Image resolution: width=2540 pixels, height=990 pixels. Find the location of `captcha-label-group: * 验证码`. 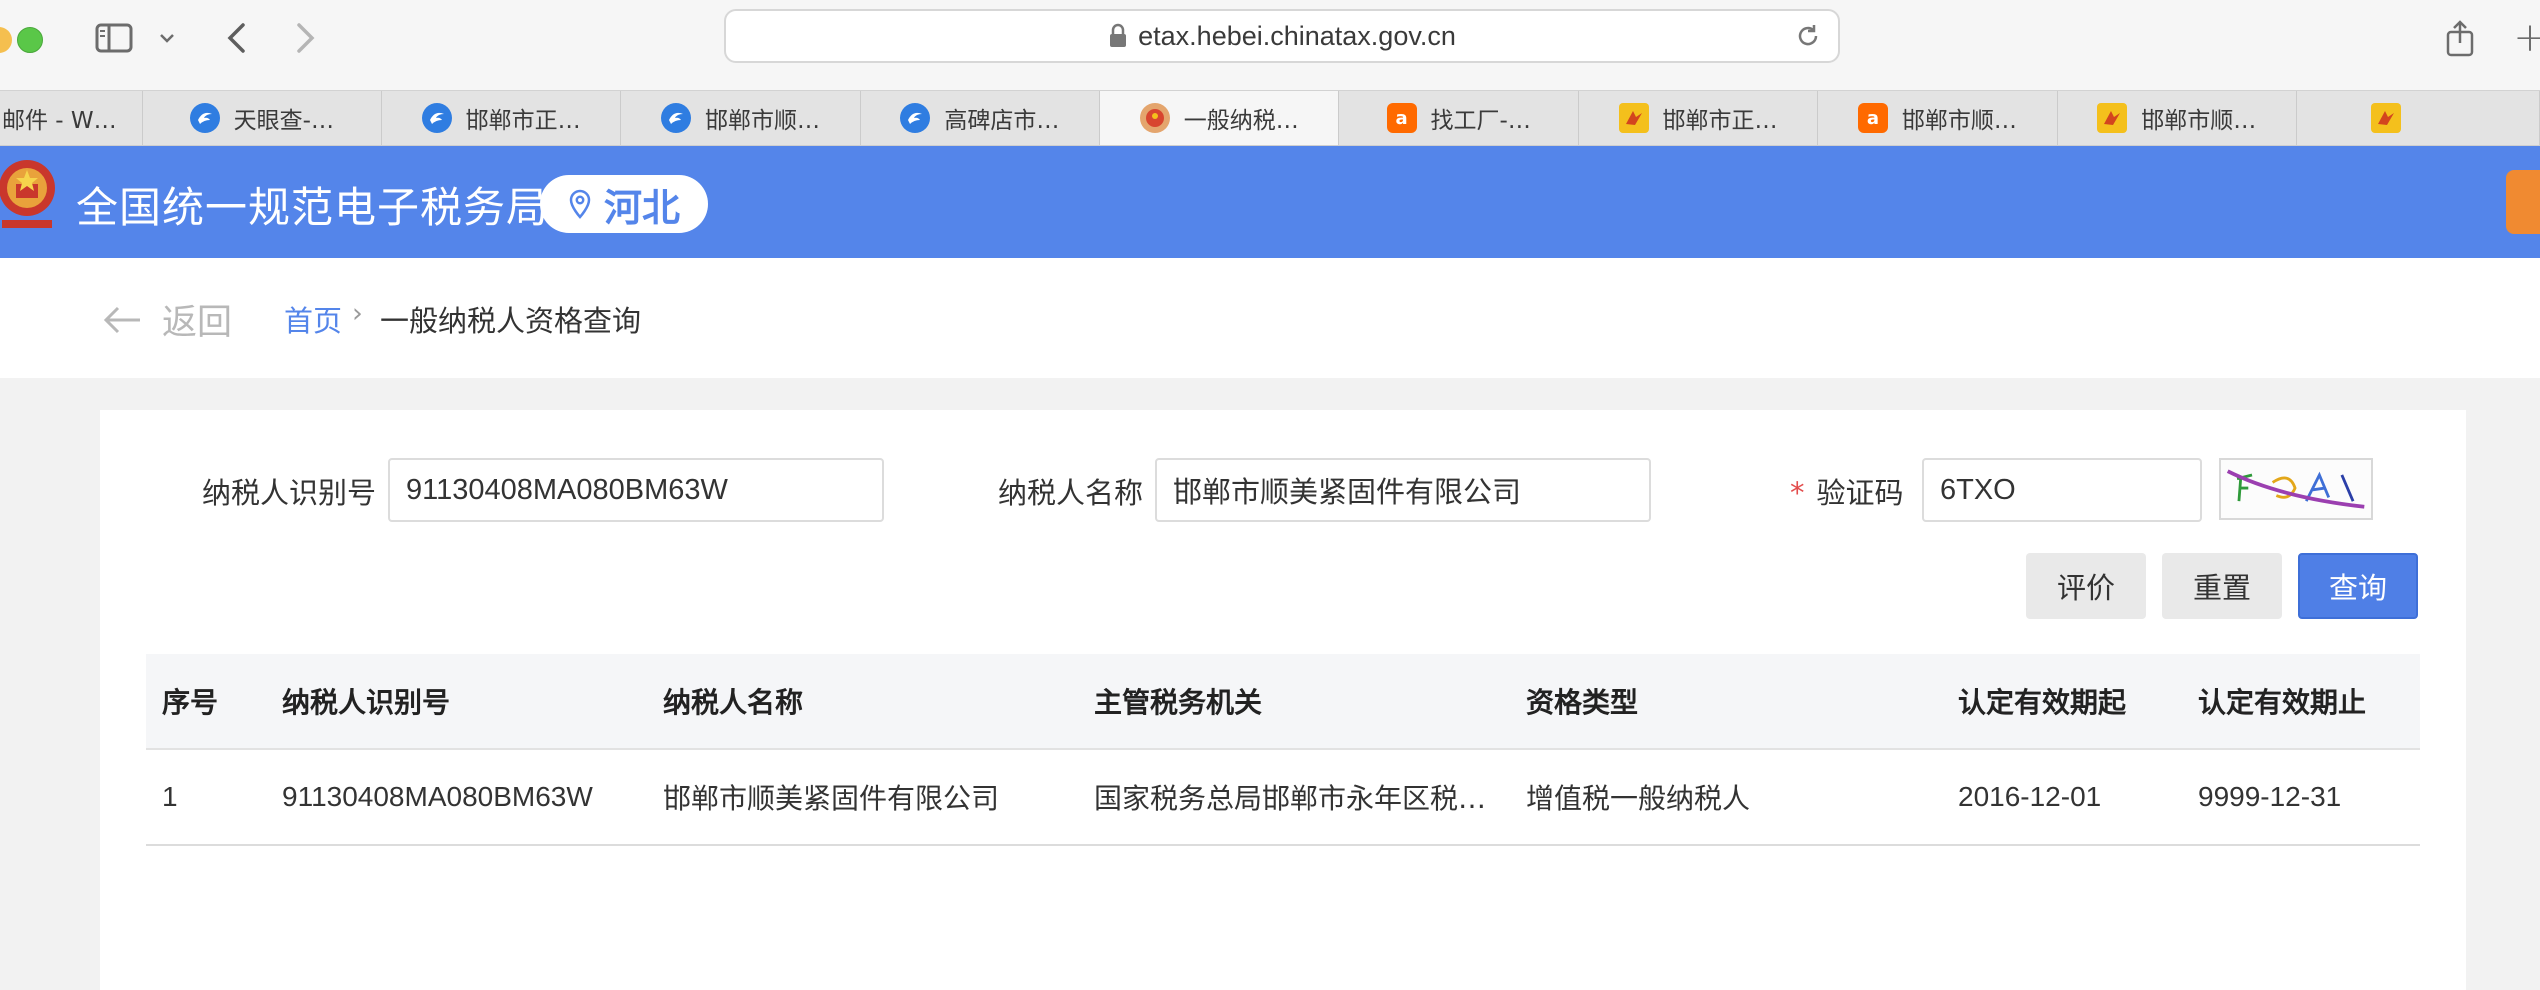

captcha-label-group: * 验证码 is located at coordinates (1847, 491).